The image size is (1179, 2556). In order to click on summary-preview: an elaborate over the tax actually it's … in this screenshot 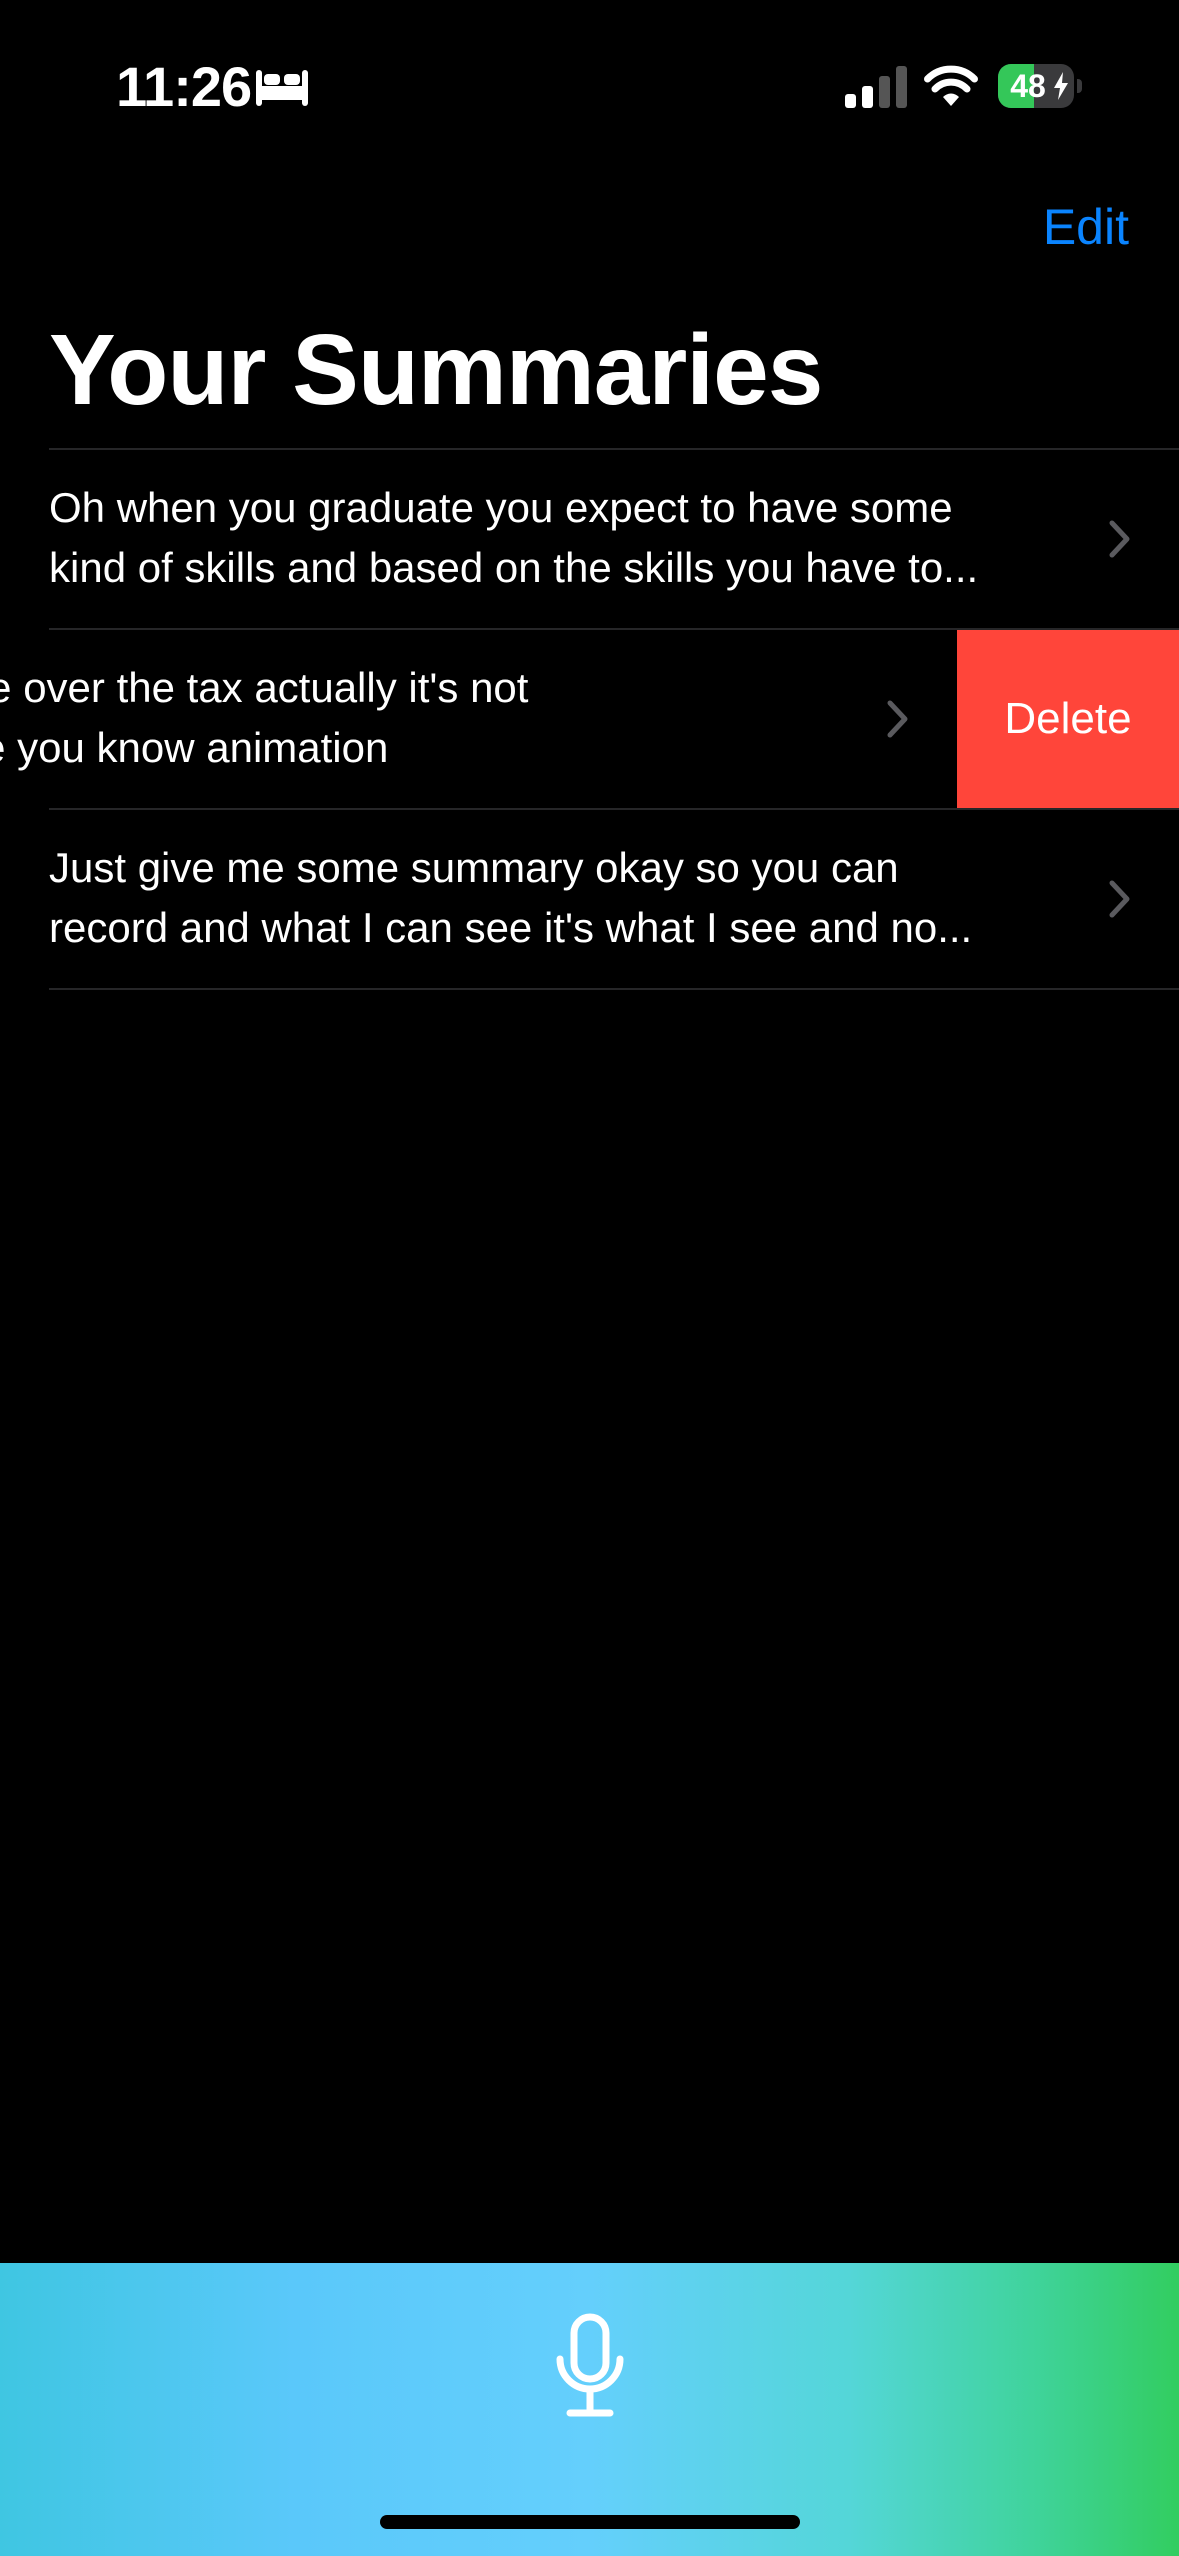, I will do `click(264, 717)`.